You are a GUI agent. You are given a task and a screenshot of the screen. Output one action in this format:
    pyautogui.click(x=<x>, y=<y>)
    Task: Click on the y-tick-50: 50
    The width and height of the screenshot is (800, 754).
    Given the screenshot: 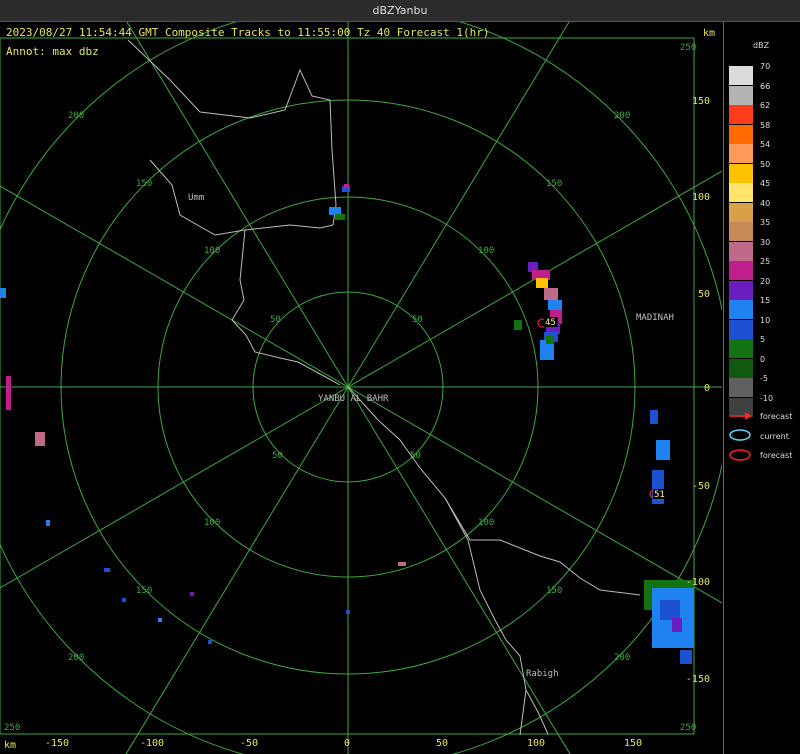 What is the action you would take?
    pyautogui.click(x=704, y=294)
    